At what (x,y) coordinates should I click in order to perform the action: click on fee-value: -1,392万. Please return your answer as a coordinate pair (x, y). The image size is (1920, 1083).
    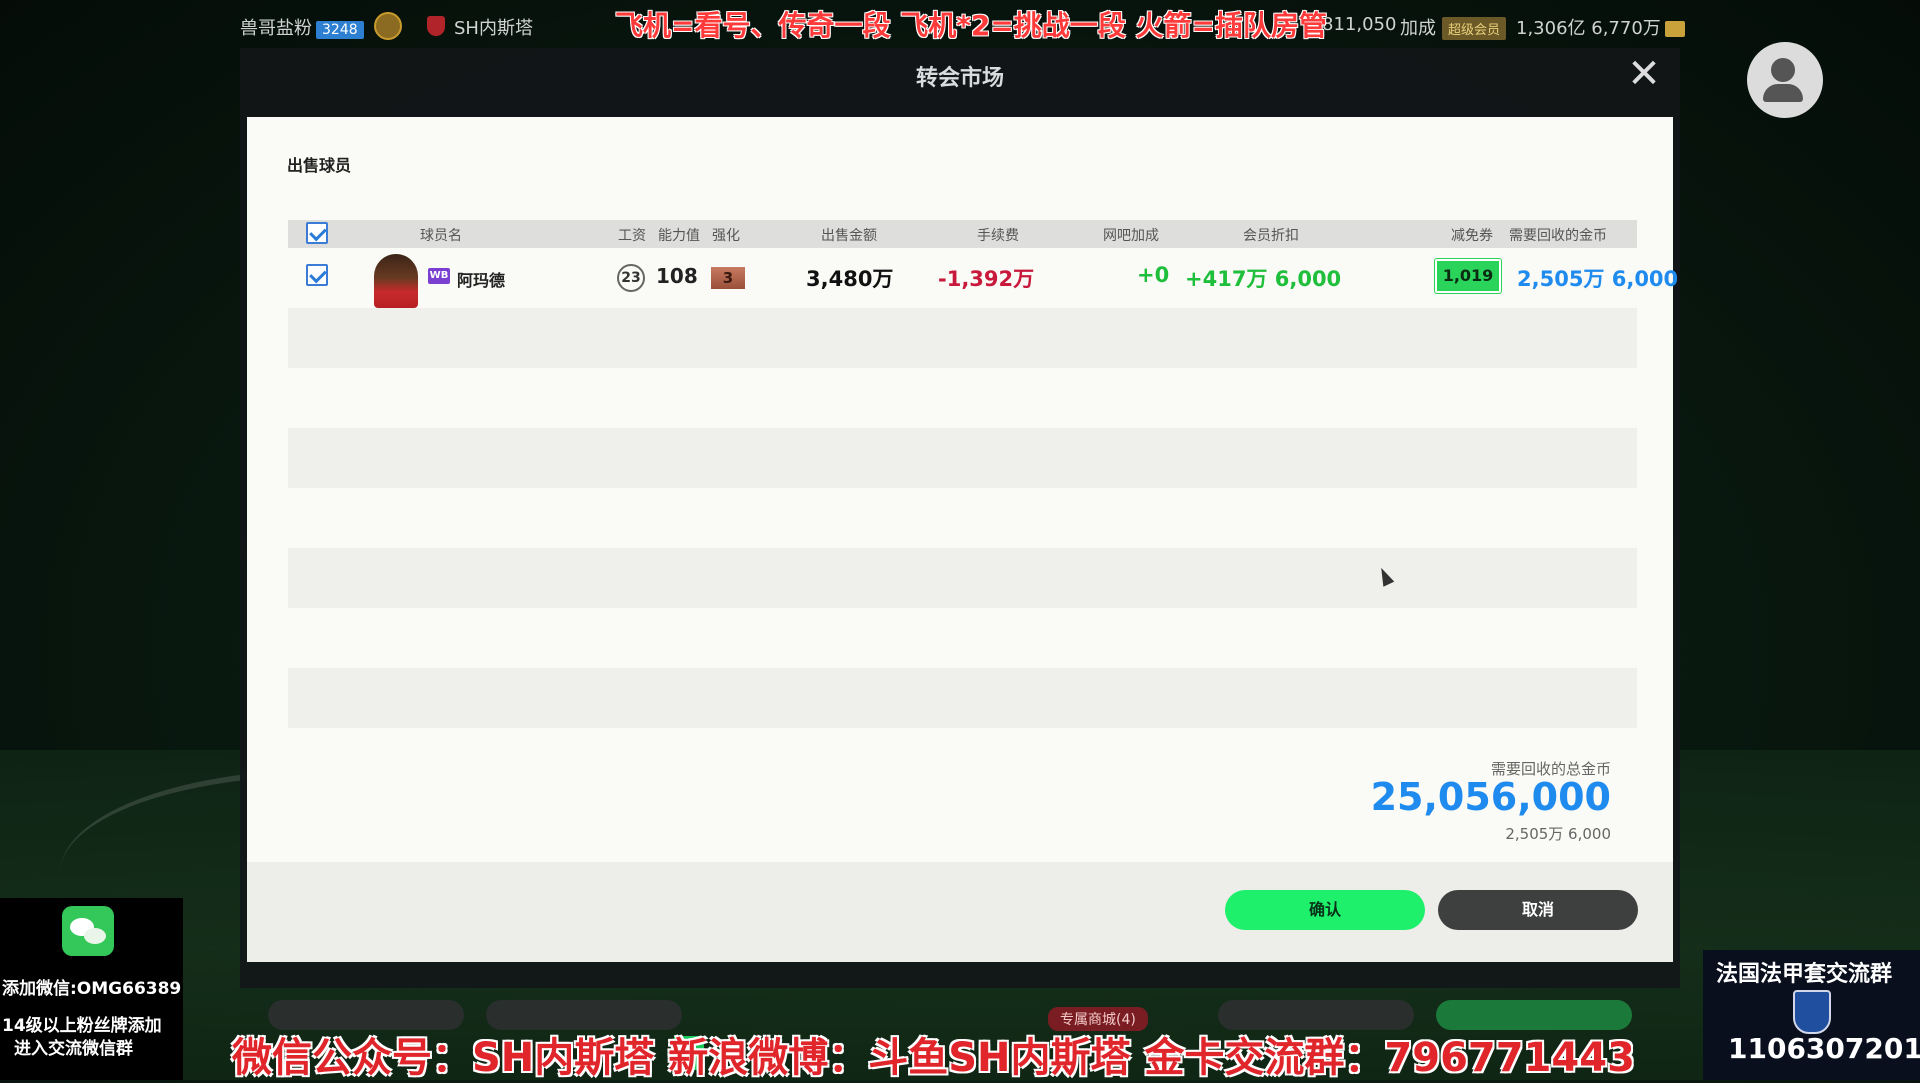
    Looking at the image, I should click on (986, 279).